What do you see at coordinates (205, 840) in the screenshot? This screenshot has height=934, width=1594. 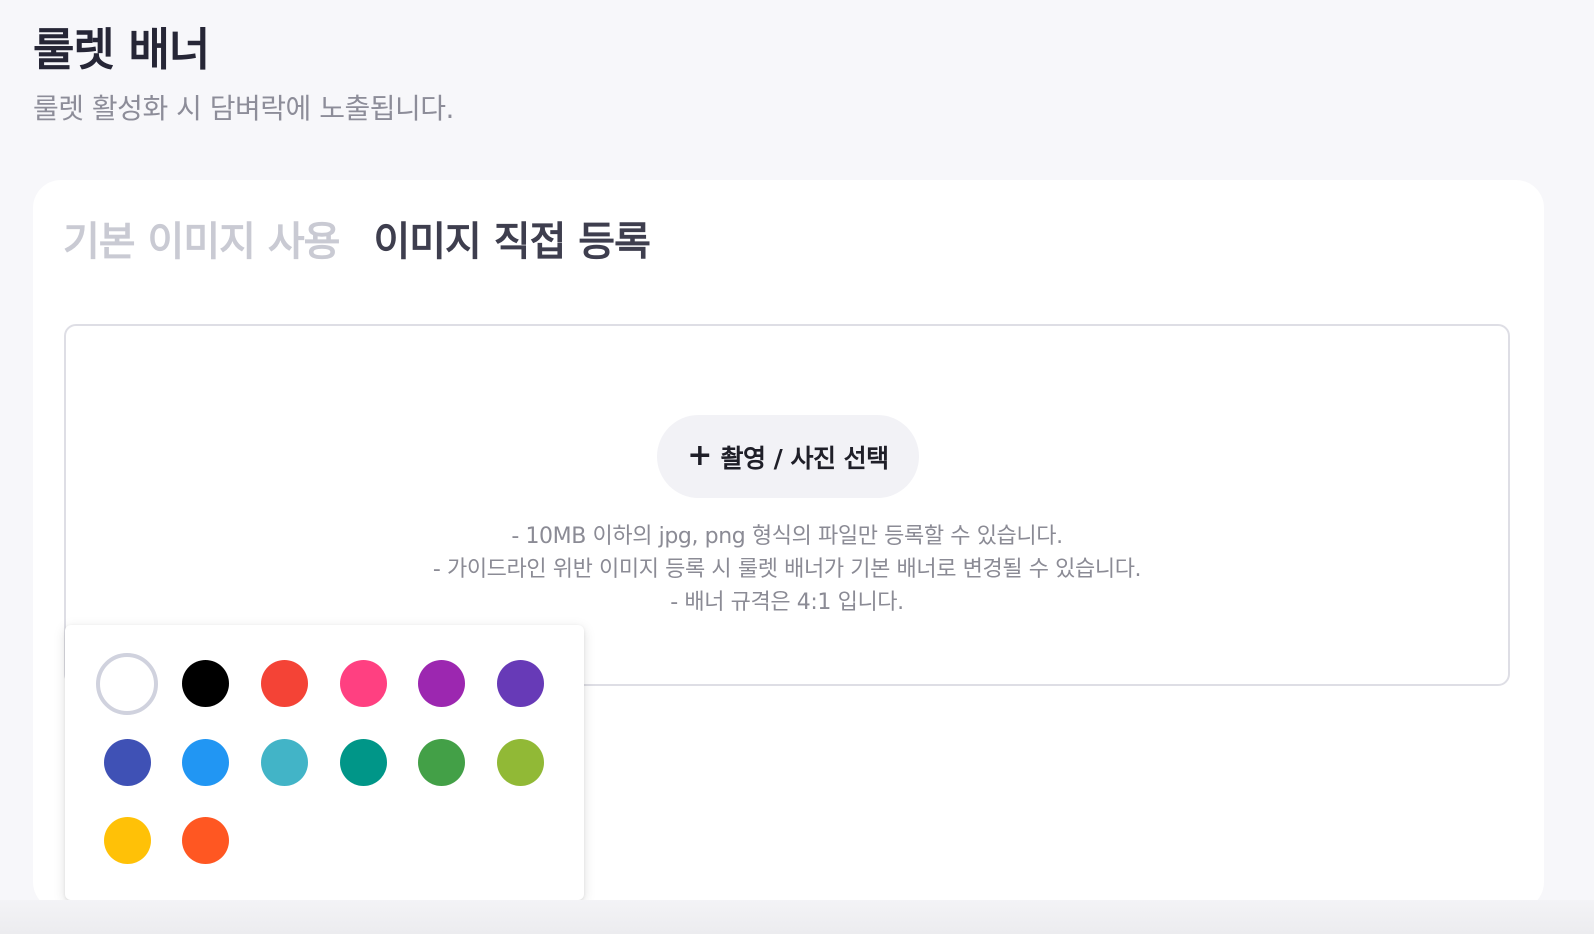 I see `color-swatch-deep-orange` at bounding box center [205, 840].